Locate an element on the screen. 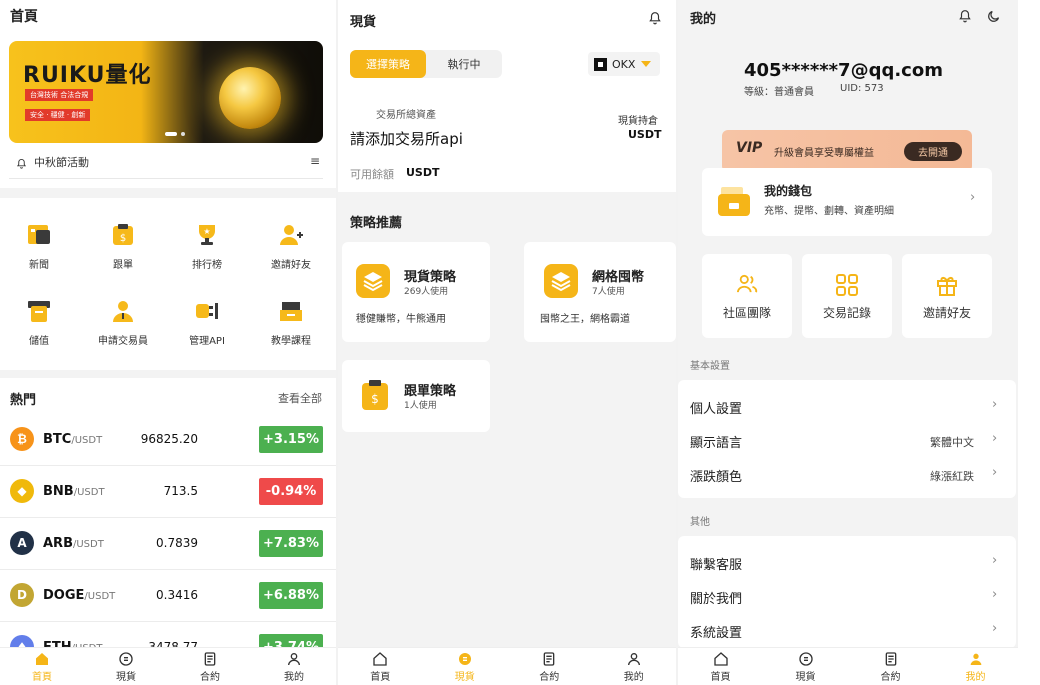 This screenshot has height=685, width=1040. user-uid: UID: 573 is located at coordinates (862, 88).